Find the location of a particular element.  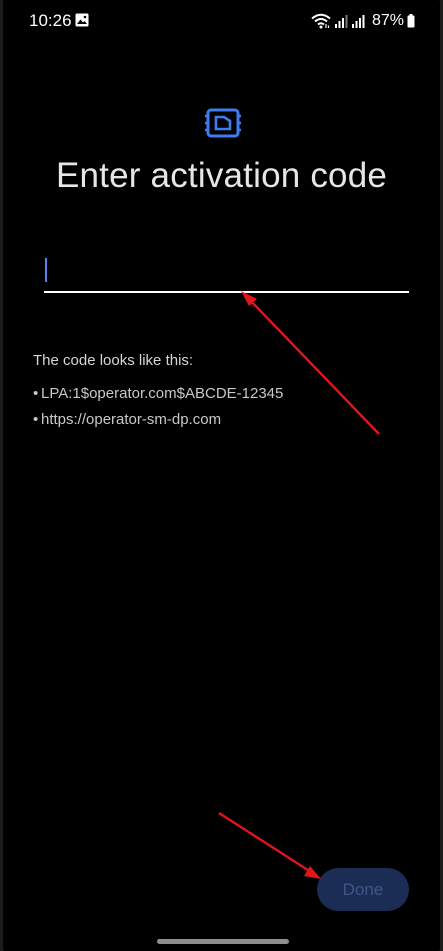

navigation-handle is located at coordinates (223, 941).